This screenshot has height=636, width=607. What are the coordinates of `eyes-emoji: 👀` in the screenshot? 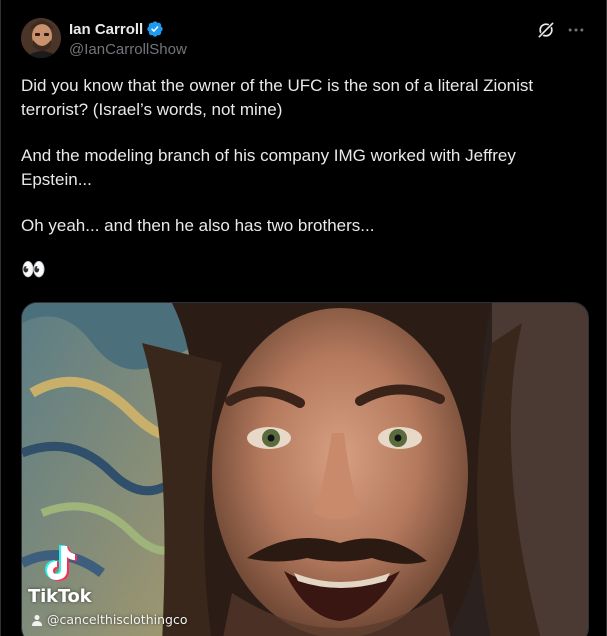 It's located at (33, 270).